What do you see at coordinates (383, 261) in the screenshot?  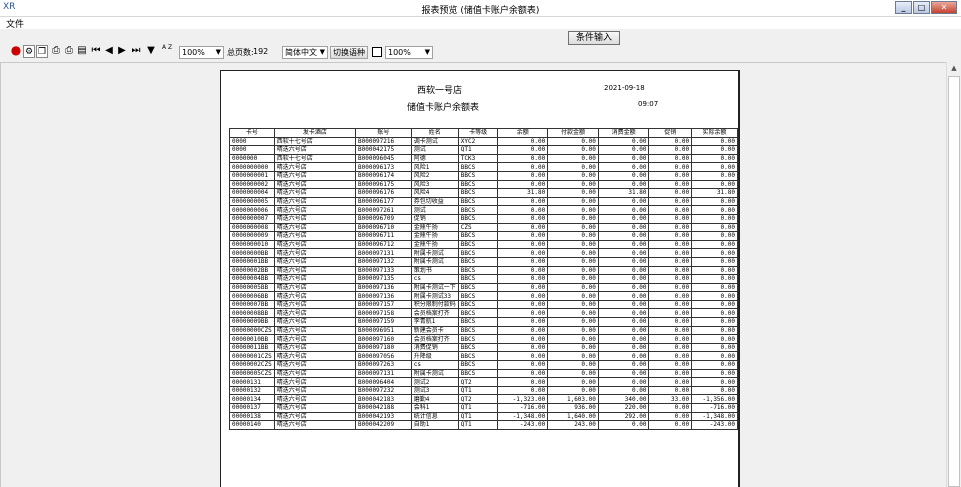 I see `table-cell: B000097132` at bounding box center [383, 261].